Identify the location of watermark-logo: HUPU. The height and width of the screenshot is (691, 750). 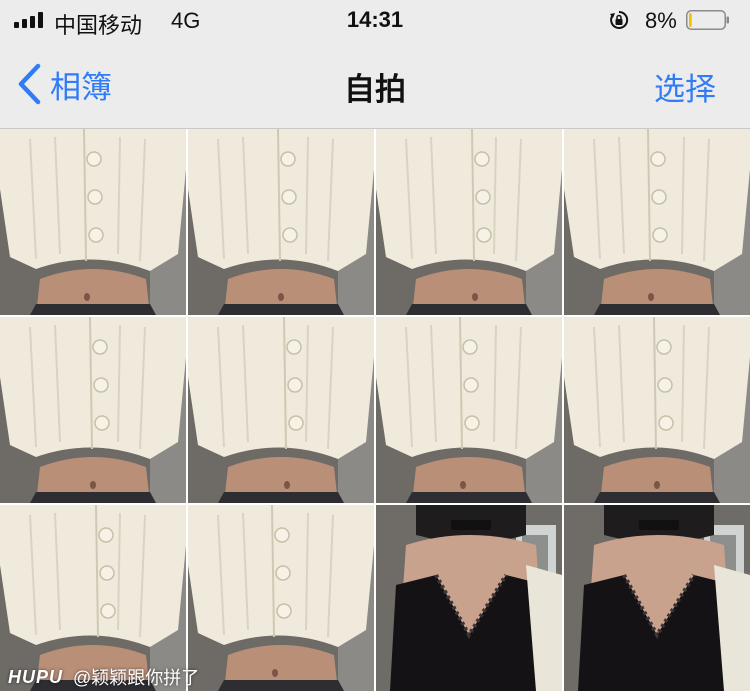
(36, 676).